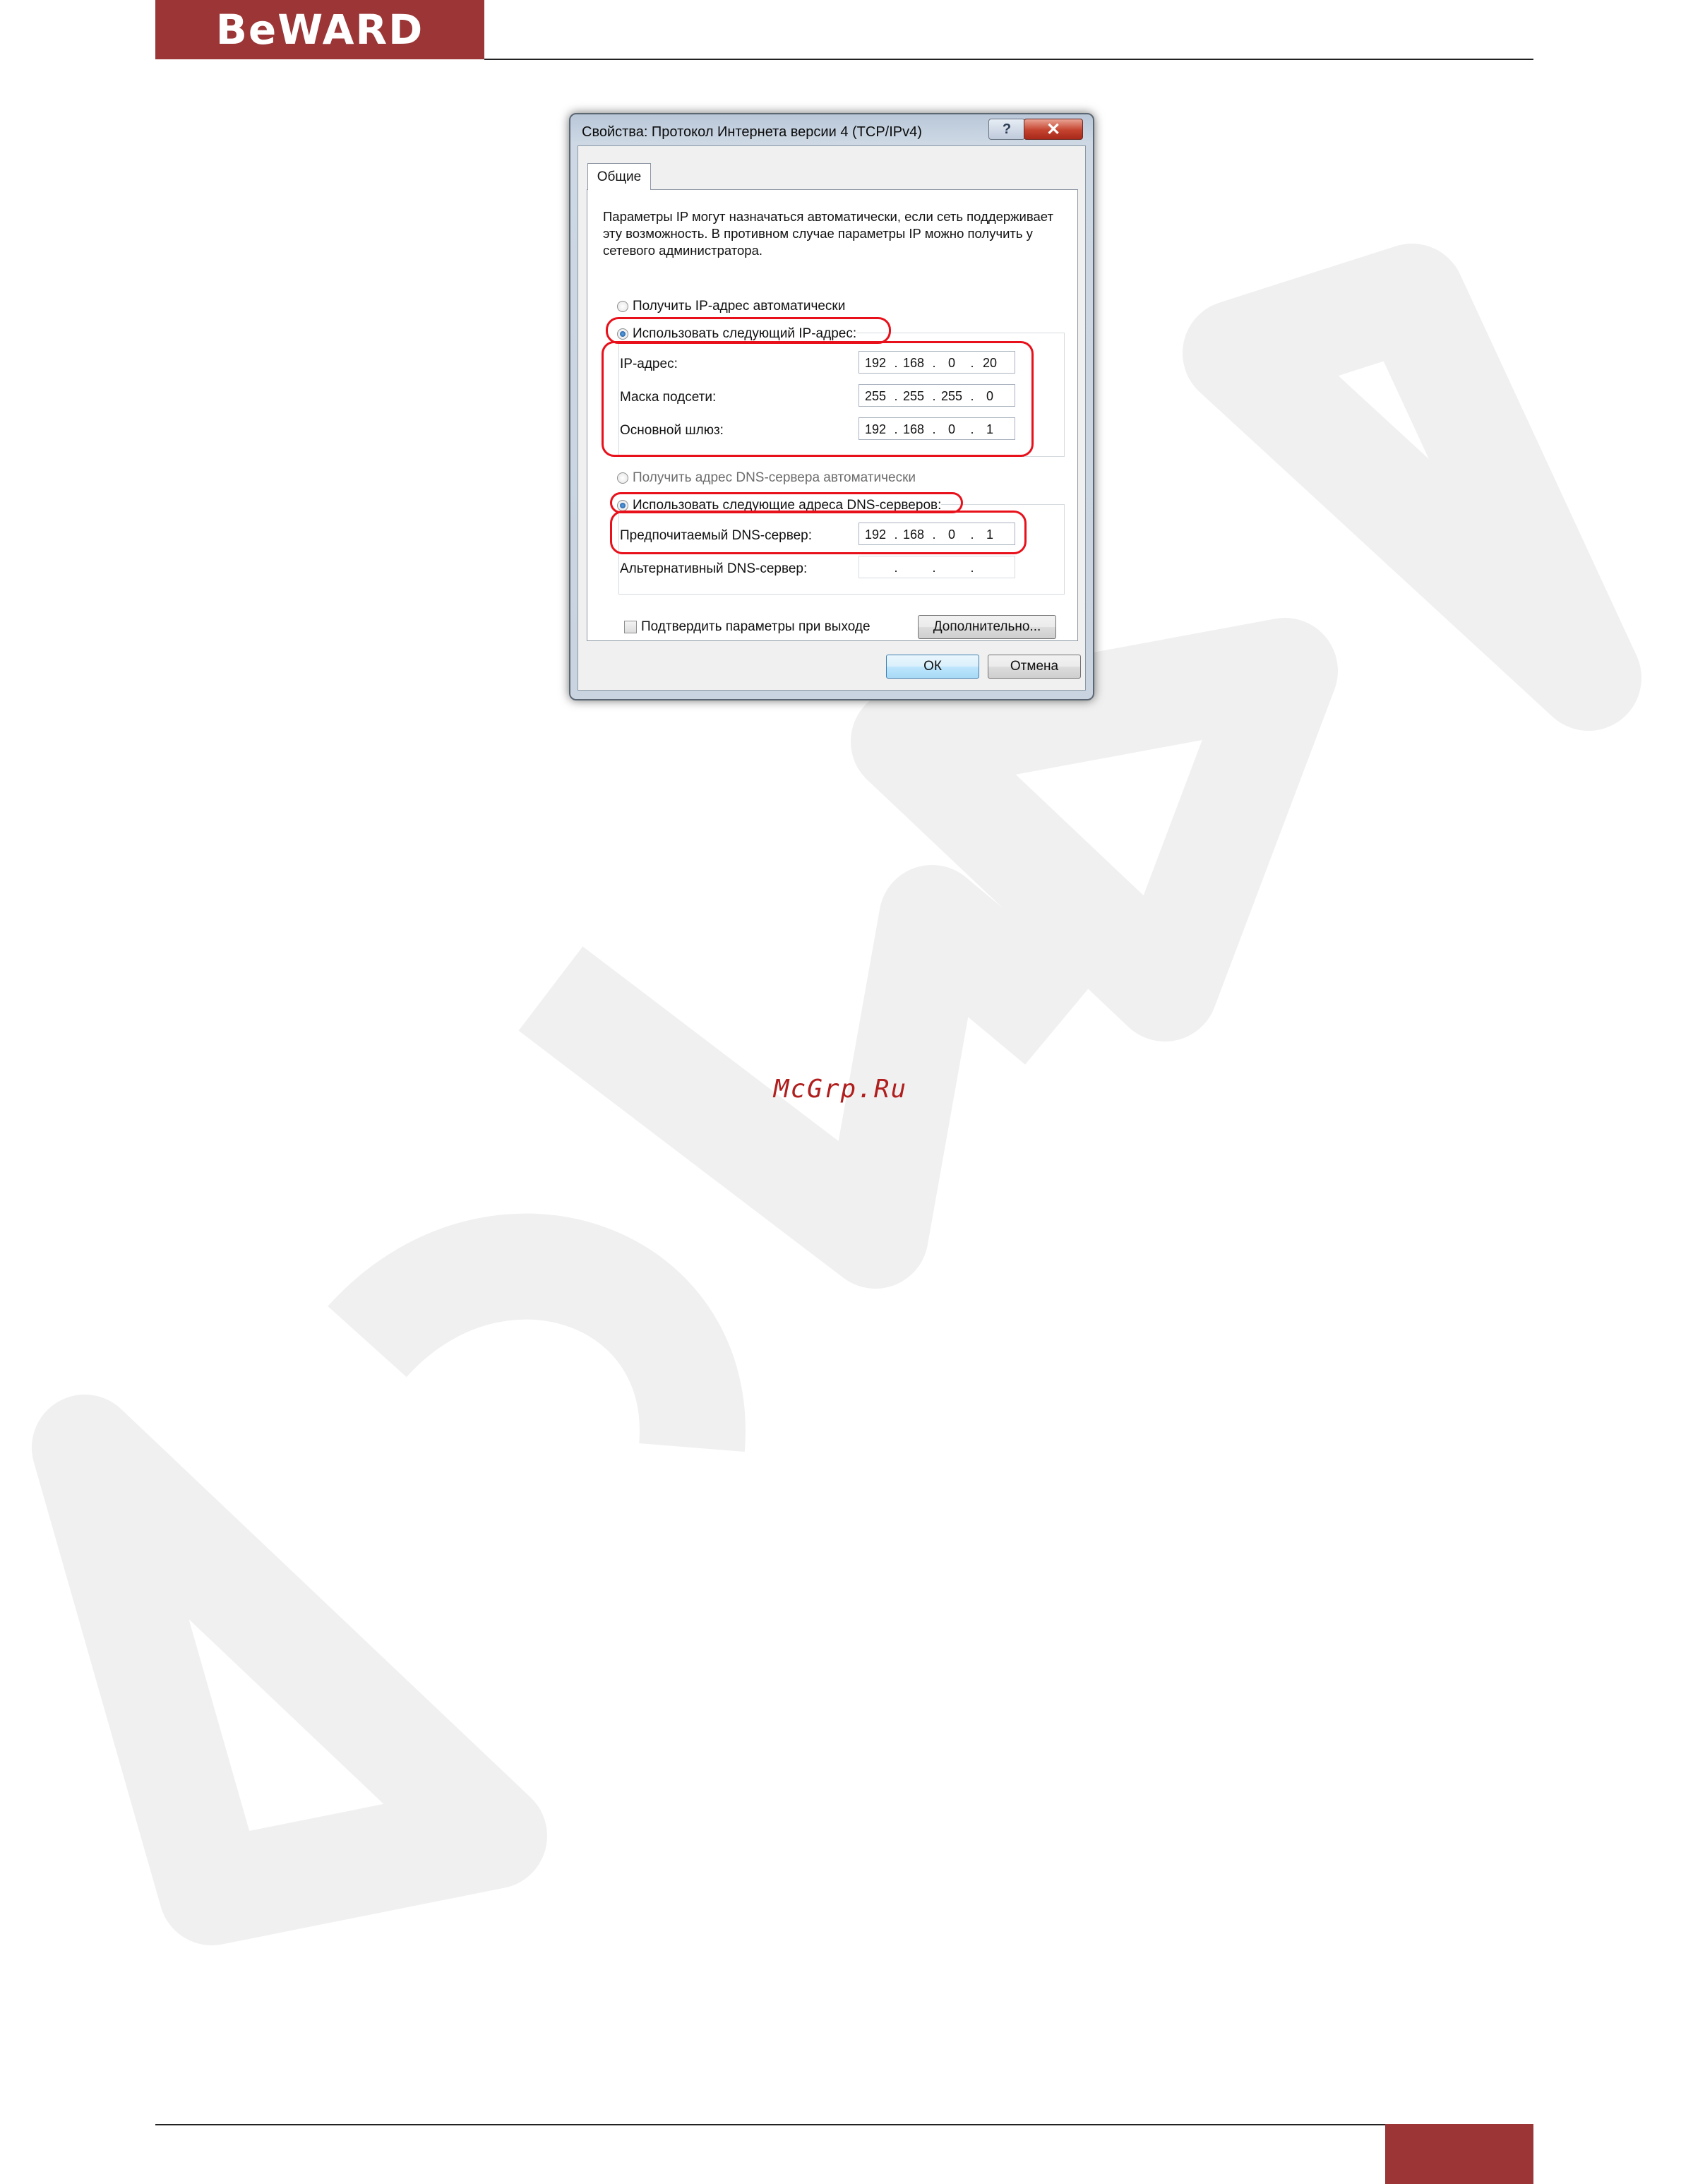  Describe the element at coordinates (1459, 2154) in the screenshot. I see `footer-brand-tab` at that location.